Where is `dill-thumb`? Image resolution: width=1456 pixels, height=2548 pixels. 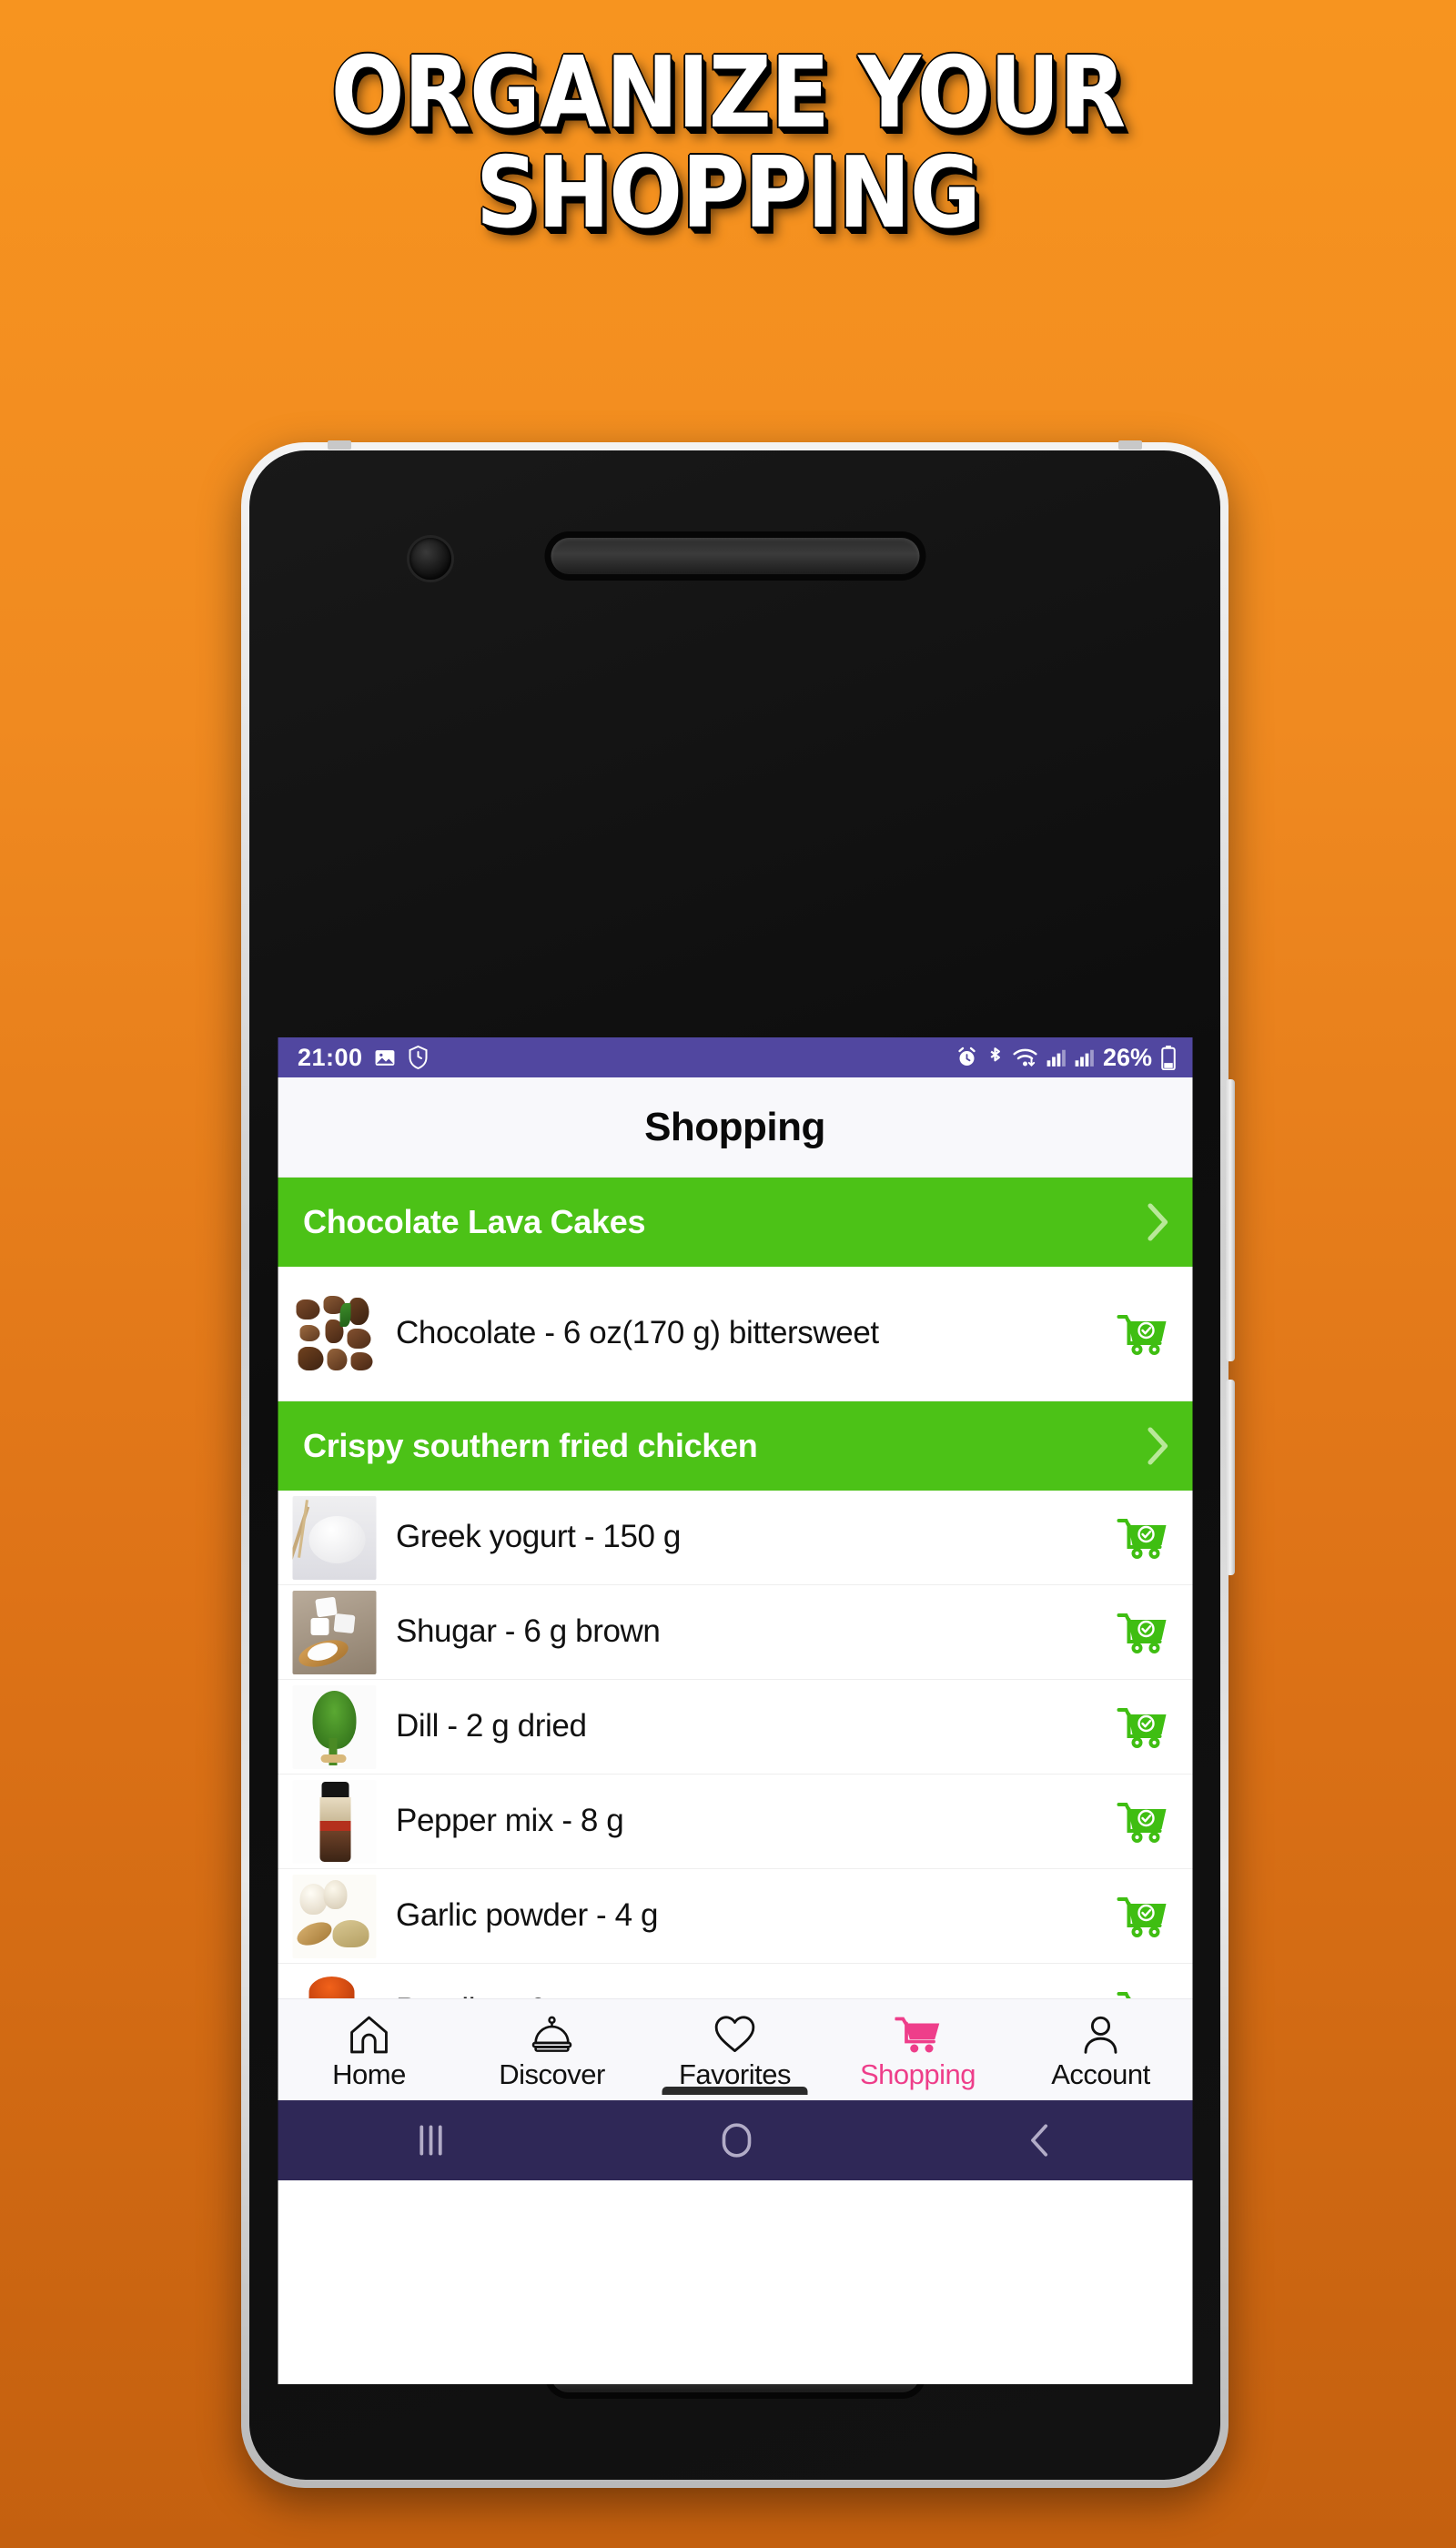
dill-thumb is located at coordinates (334, 1727).